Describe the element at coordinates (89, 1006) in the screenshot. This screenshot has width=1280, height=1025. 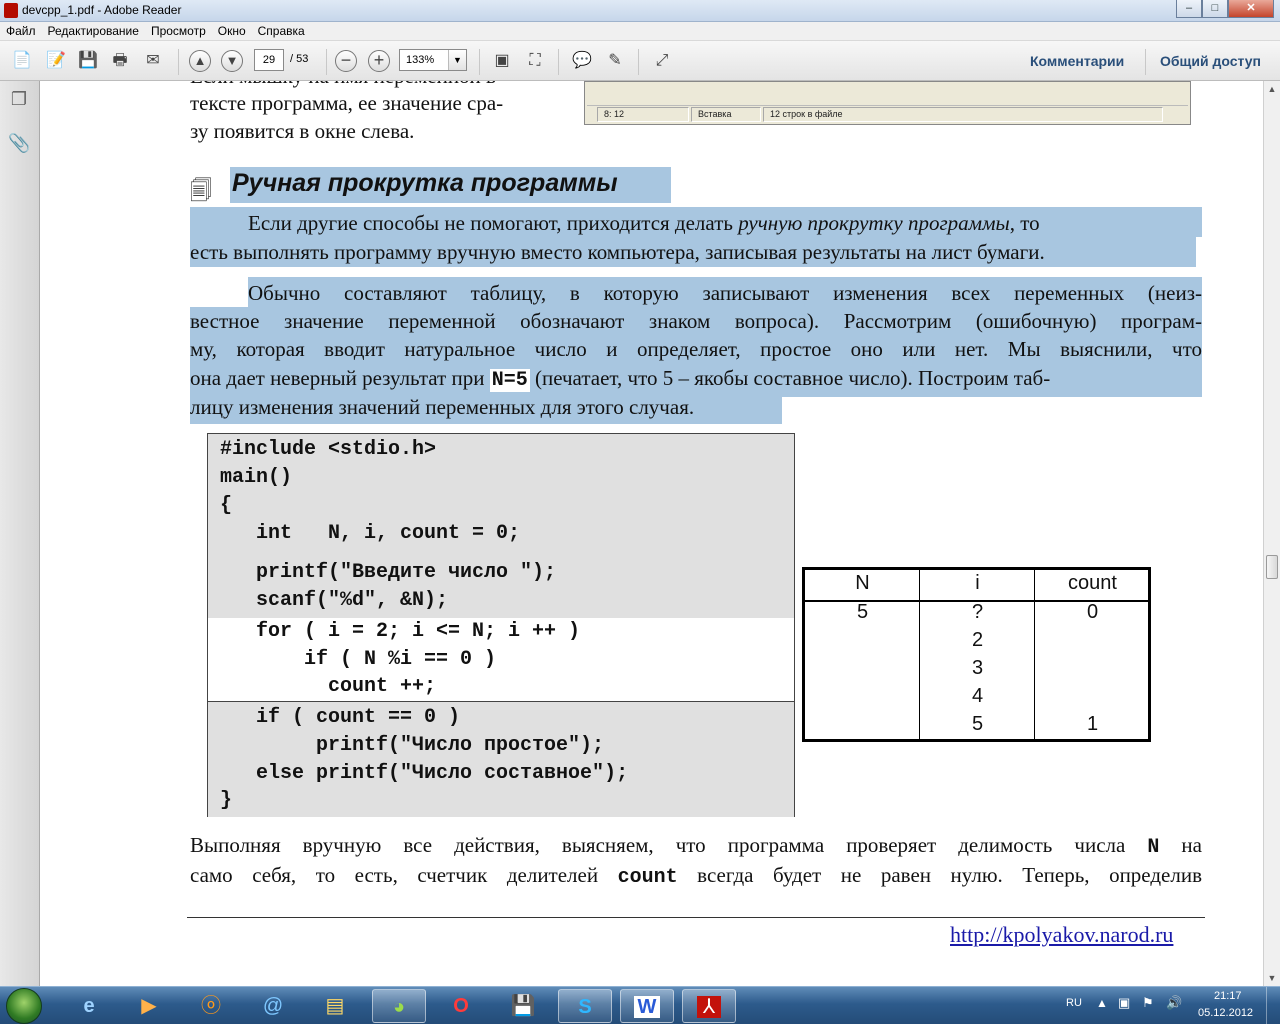
I see `internet-explorer-icon: e` at that location.